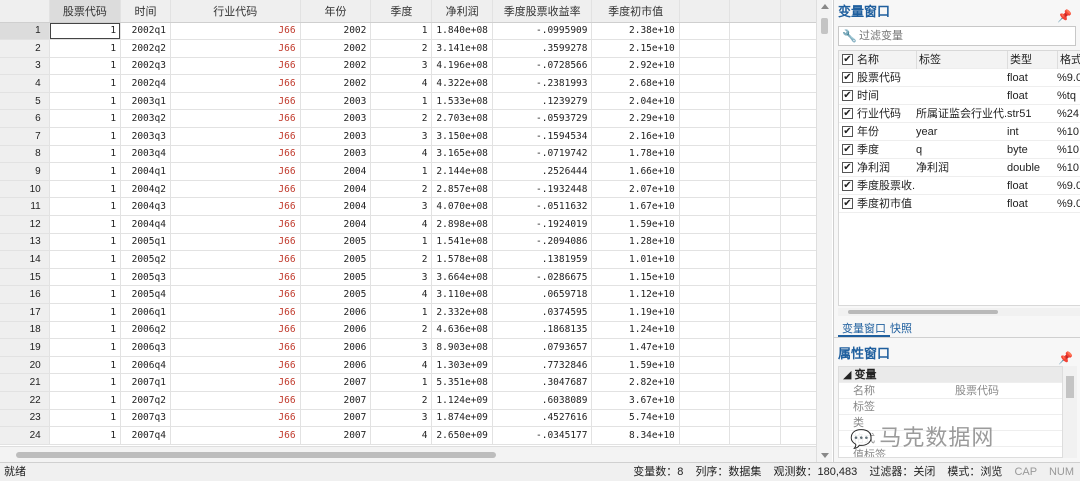 Image resolution: width=1080 pixels, height=481 pixels. Describe the element at coordinates (824, 231) in the screenshot. I see `grid-vertical-scrollbar` at that location.